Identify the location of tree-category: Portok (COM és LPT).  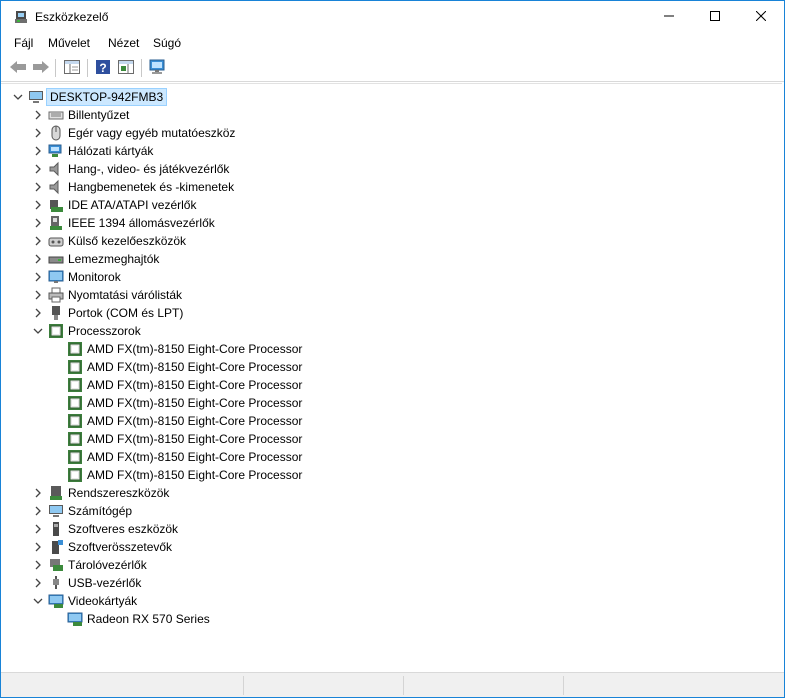
(107, 313).